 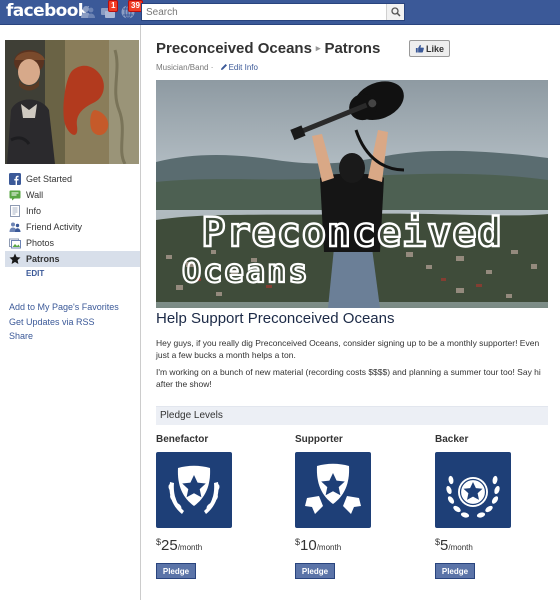 I want to click on search-box, so click(x=273, y=12).